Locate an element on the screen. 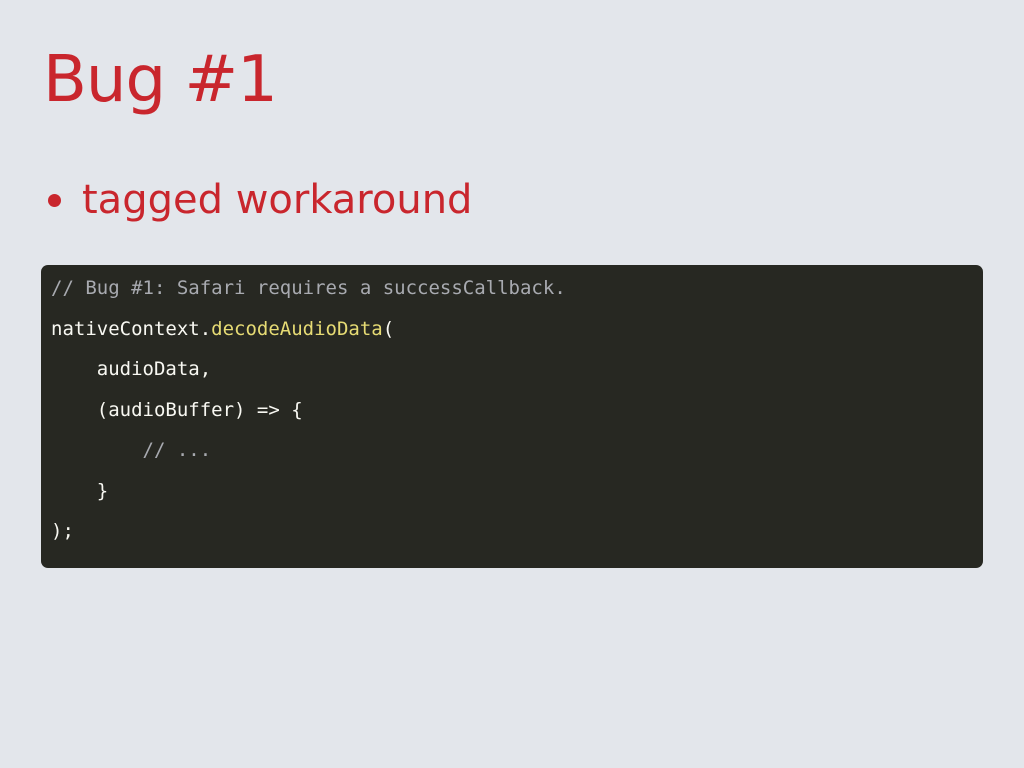 This screenshot has height=768, width=1024. code-close-brace: } is located at coordinates (80, 490).